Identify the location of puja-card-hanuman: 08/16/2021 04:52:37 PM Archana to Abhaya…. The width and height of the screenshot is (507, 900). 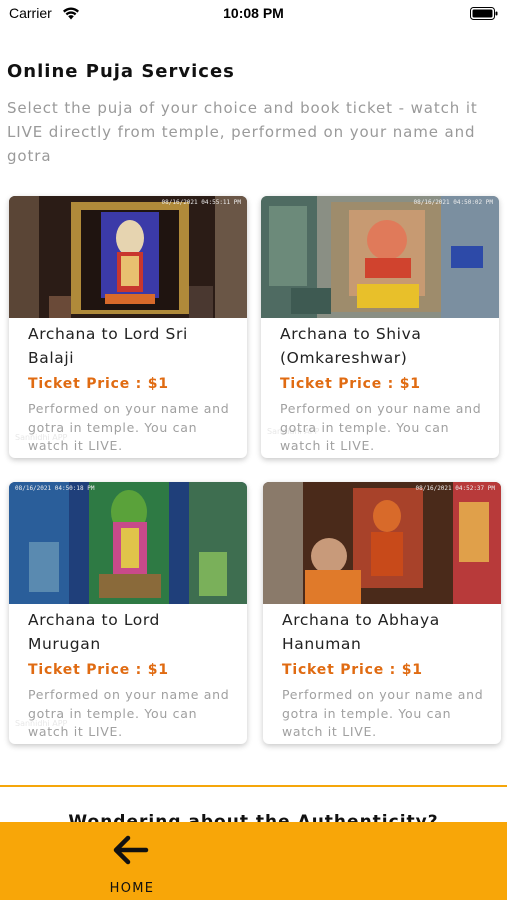
(382, 613).